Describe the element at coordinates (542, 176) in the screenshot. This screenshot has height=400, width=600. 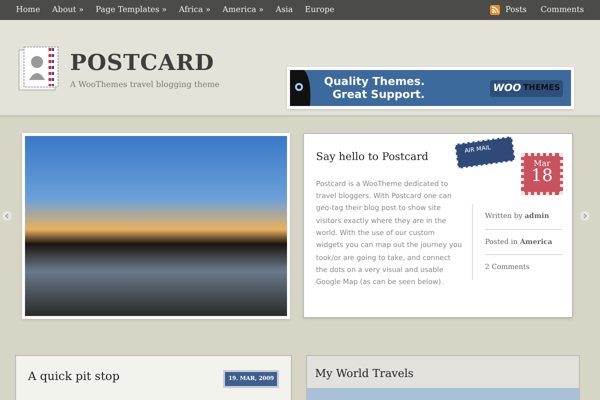
I see `date-day: 18` at that location.